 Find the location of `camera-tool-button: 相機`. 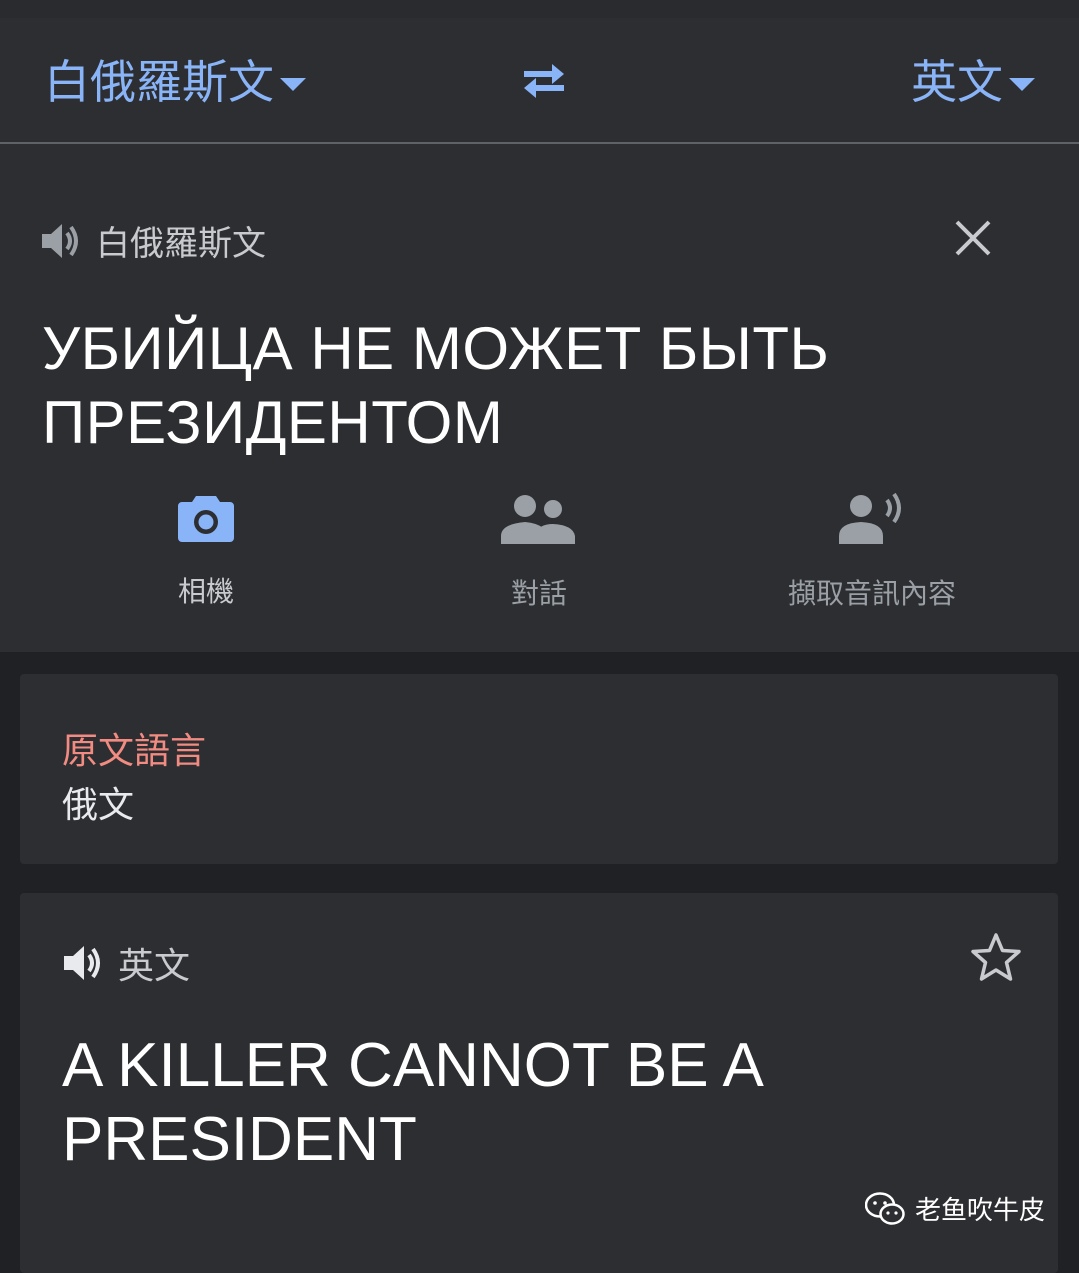

camera-tool-button: 相機 is located at coordinates (206, 551).